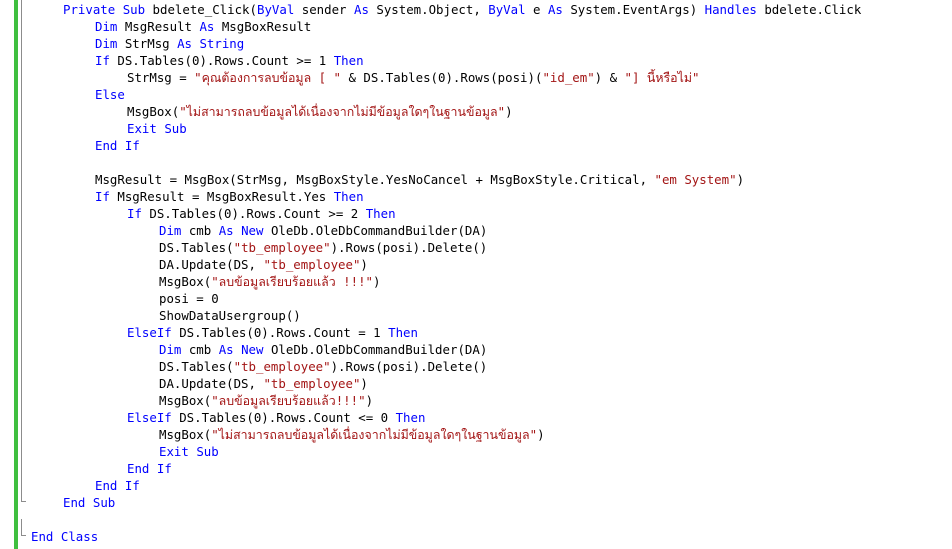 The height and width of the screenshot is (549, 952). Describe the element at coordinates (229, 60) in the screenshot. I see `code-line: If DS.Tables(0).Rows.Count >= 1 Then` at that location.